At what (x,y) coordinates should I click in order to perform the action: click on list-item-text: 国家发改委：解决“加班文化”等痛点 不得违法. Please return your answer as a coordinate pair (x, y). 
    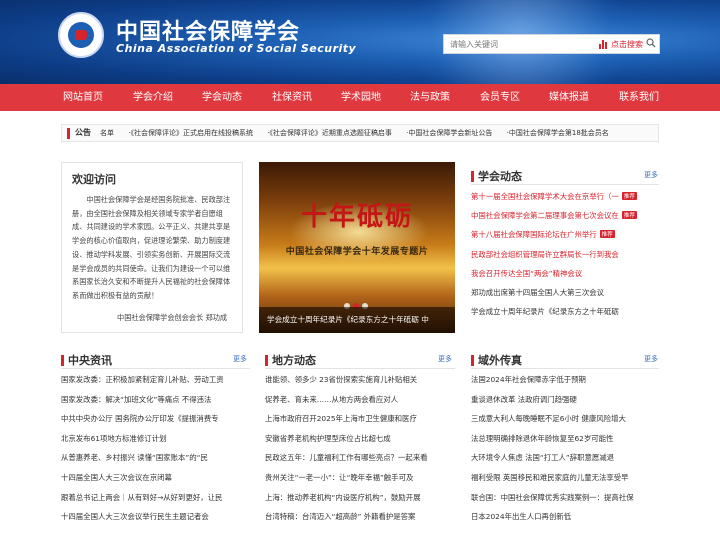
    Looking at the image, I should click on (136, 399).